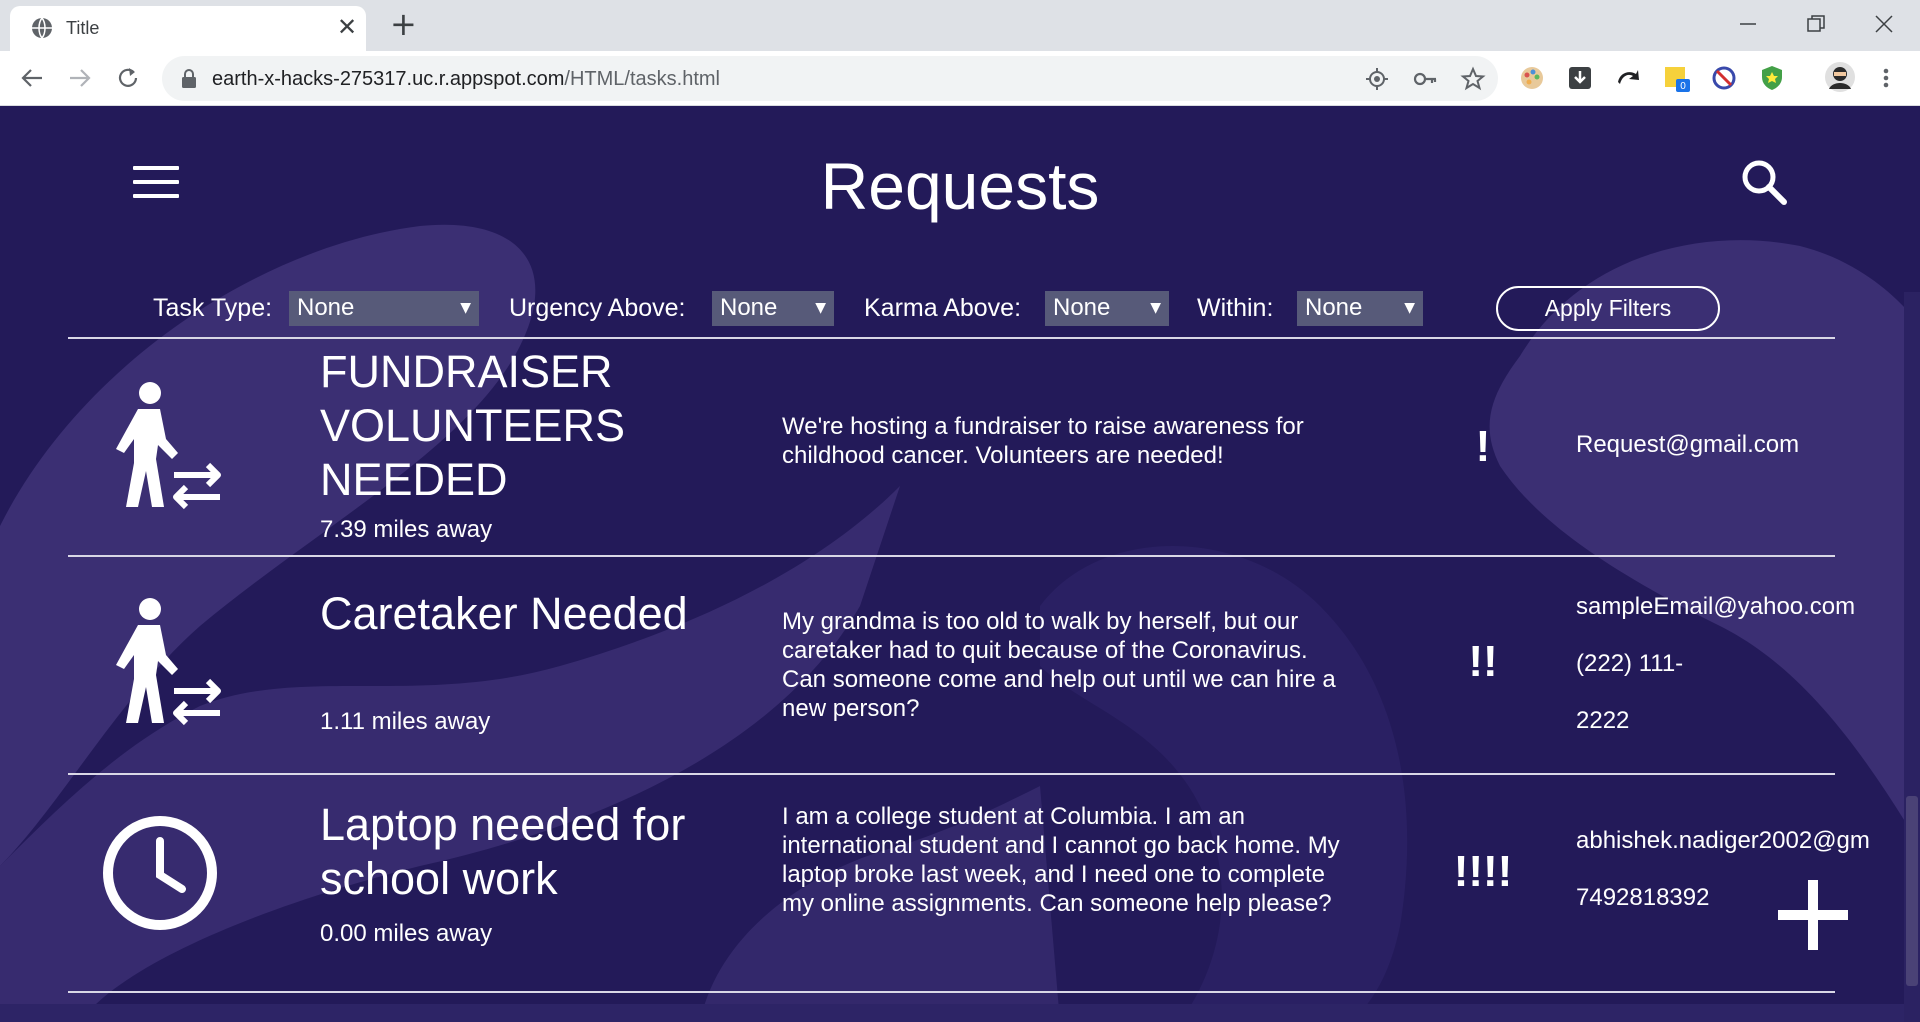 This screenshot has height=1022, width=1920. What do you see at coordinates (749, 307) in the screenshot?
I see `urgency-above-value: None` at bounding box center [749, 307].